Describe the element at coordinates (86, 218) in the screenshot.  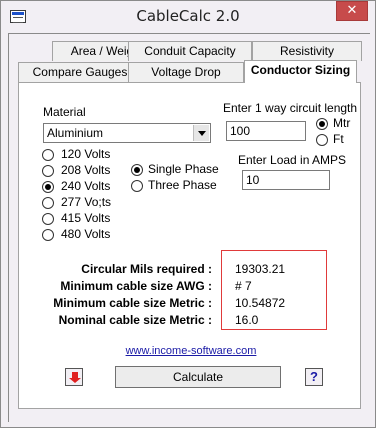
I see `radio-415-volts-label: 415 Volts` at that location.